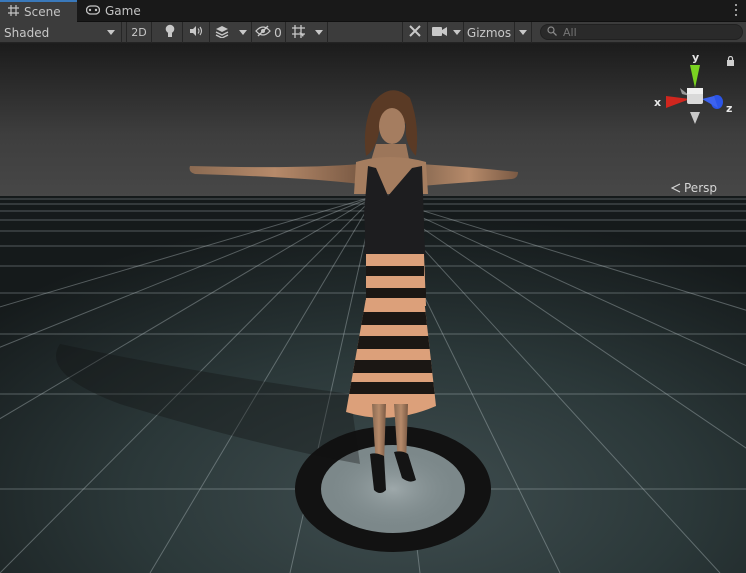  Describe the element at coordinates (42, 12) in the screenshot. I see `tab-scene-label: Scene` at that location.